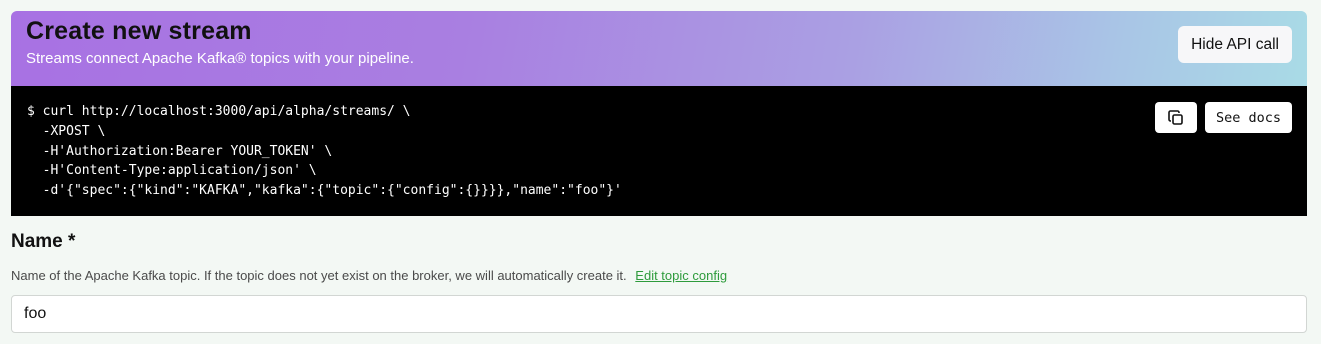  I want to click on copy-icon, so click(1176, 118).